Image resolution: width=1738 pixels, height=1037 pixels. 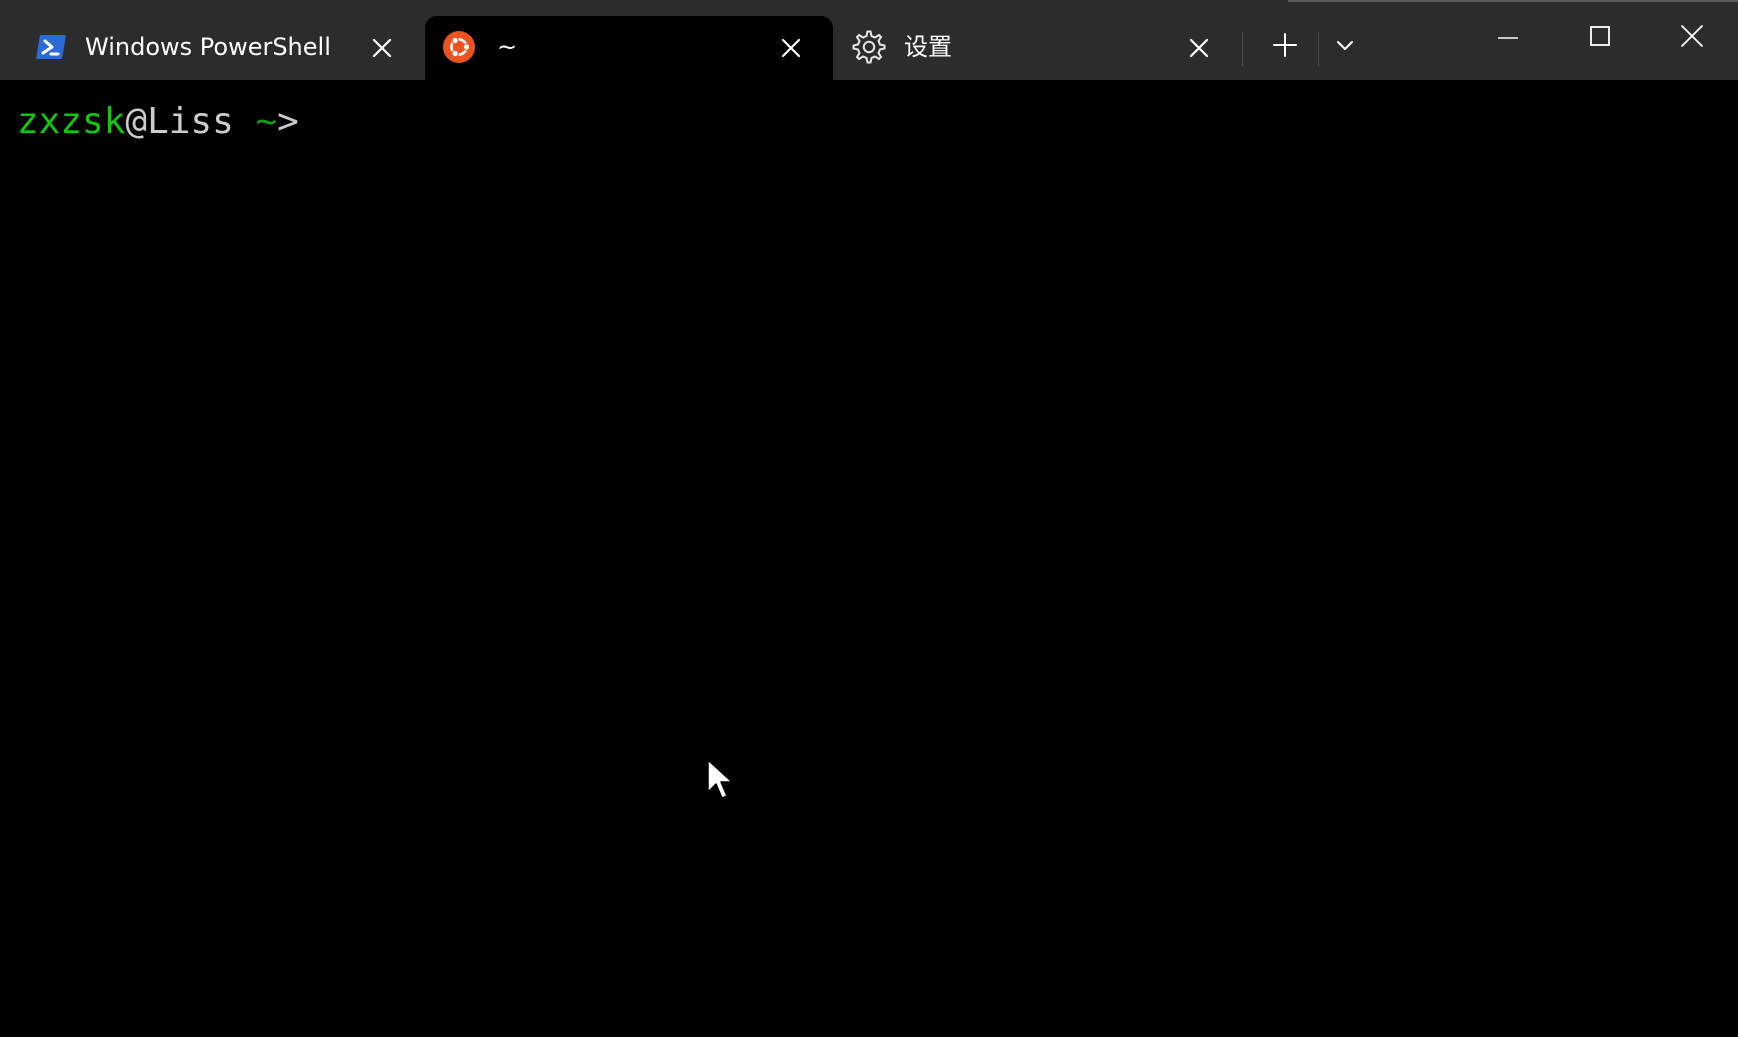 I want to click on shell-prompt: zxzsk@Liss ~>, so click(x=158, y=122).